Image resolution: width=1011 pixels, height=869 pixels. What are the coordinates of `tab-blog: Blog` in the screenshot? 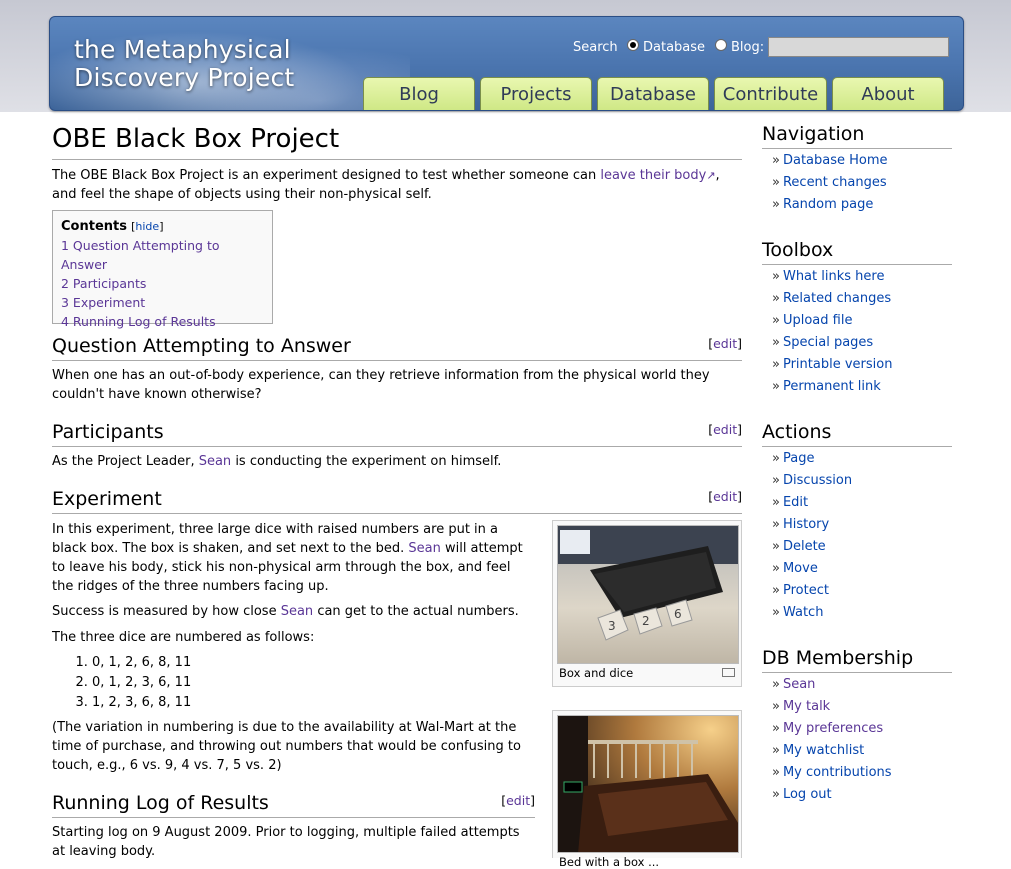 It's located at (419, 93).